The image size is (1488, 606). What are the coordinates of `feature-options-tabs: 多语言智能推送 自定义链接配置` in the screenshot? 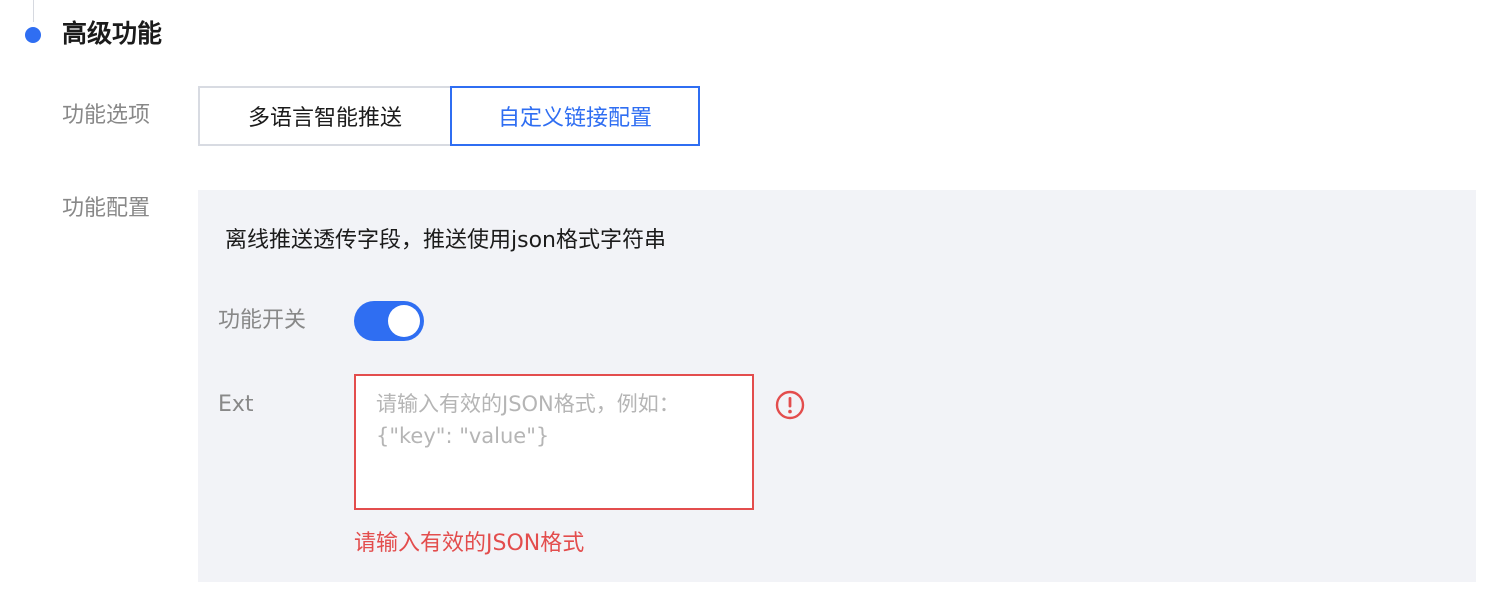 It's located at (449, 116).